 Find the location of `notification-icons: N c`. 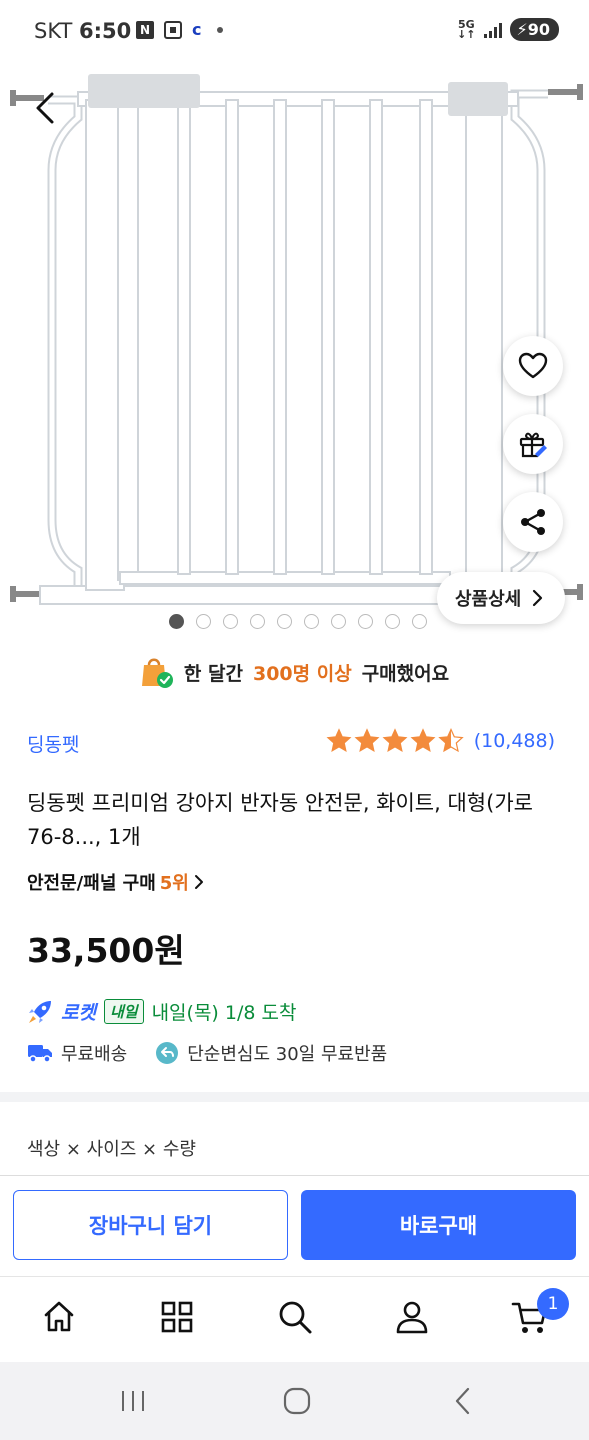

notification-icons: N c is located at coordinates (180, 29).